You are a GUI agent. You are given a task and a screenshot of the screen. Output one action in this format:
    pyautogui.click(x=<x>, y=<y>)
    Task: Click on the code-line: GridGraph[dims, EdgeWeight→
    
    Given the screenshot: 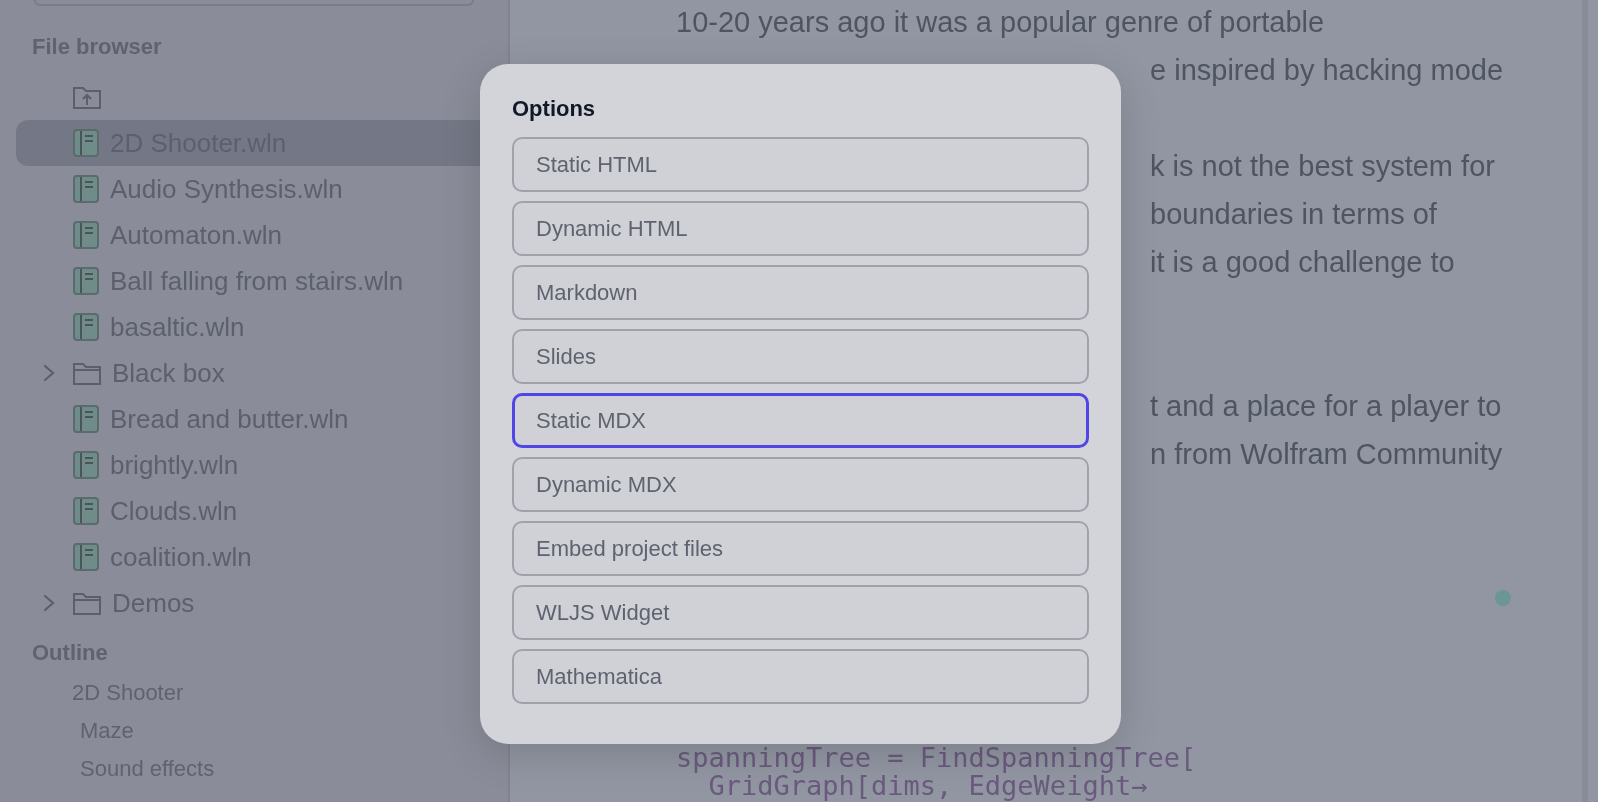 What is the action you would take?
    pyautogui.click(x=928, y=786)
    